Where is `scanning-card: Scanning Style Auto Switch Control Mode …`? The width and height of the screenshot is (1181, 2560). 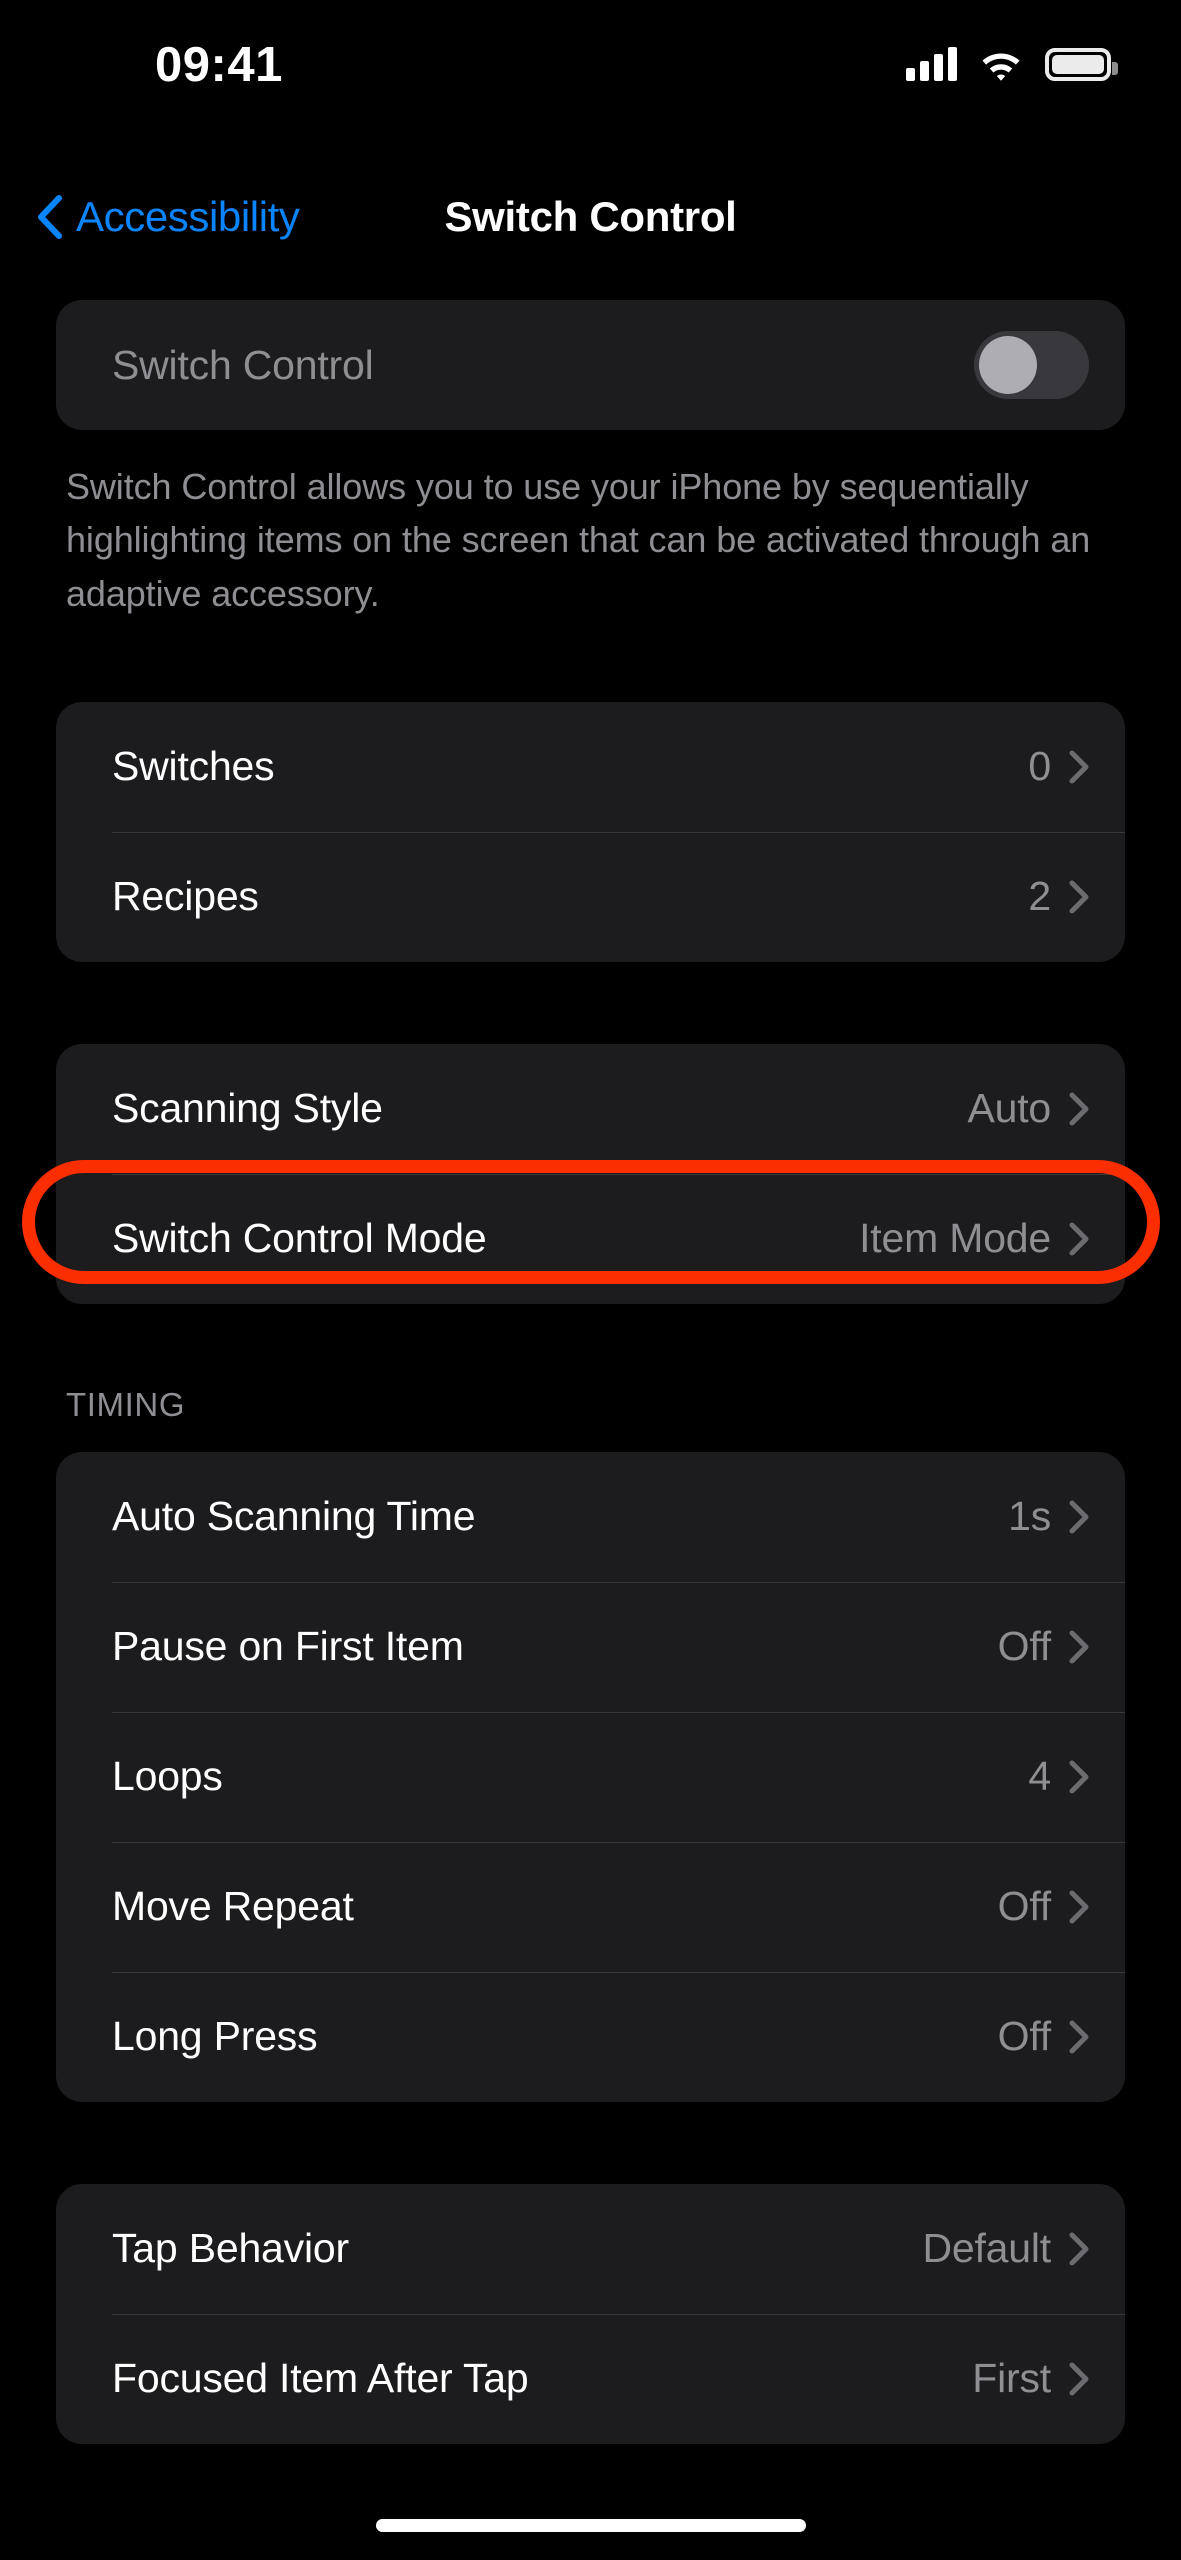
scanning-card: Scanning Style Auto Switch Control Mode … is located at coordinates (590, 1173).